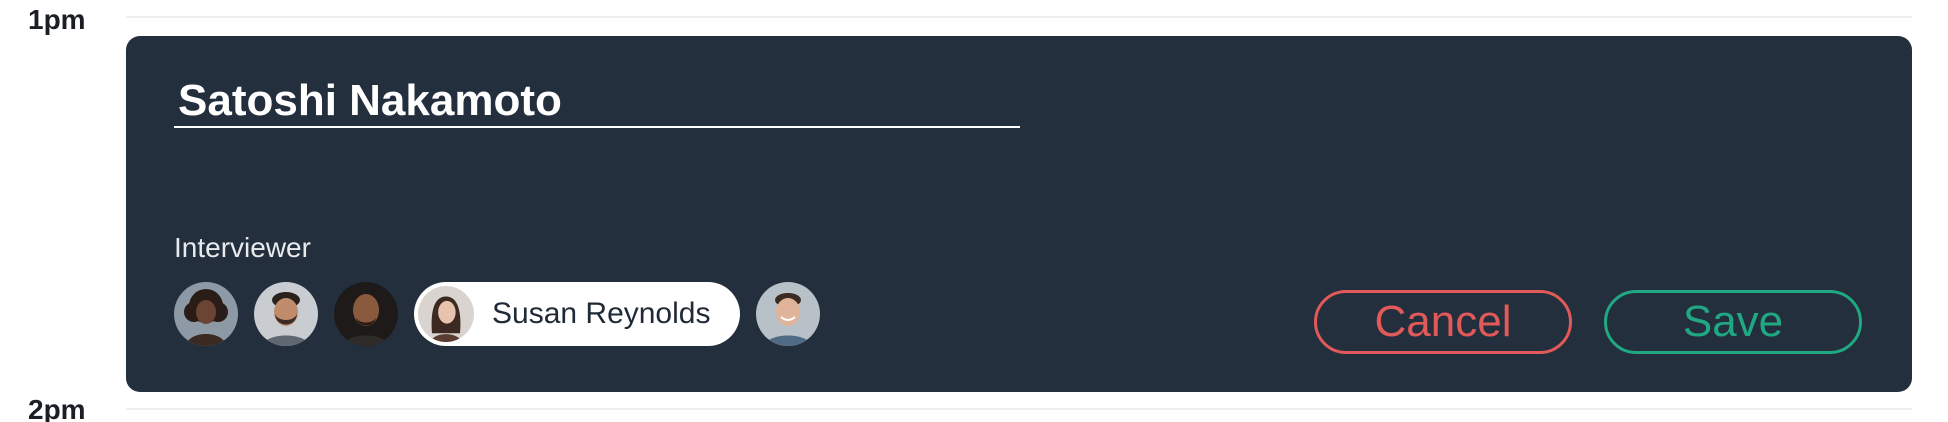  I want to click on candidate-name-input, so click(597, 102).